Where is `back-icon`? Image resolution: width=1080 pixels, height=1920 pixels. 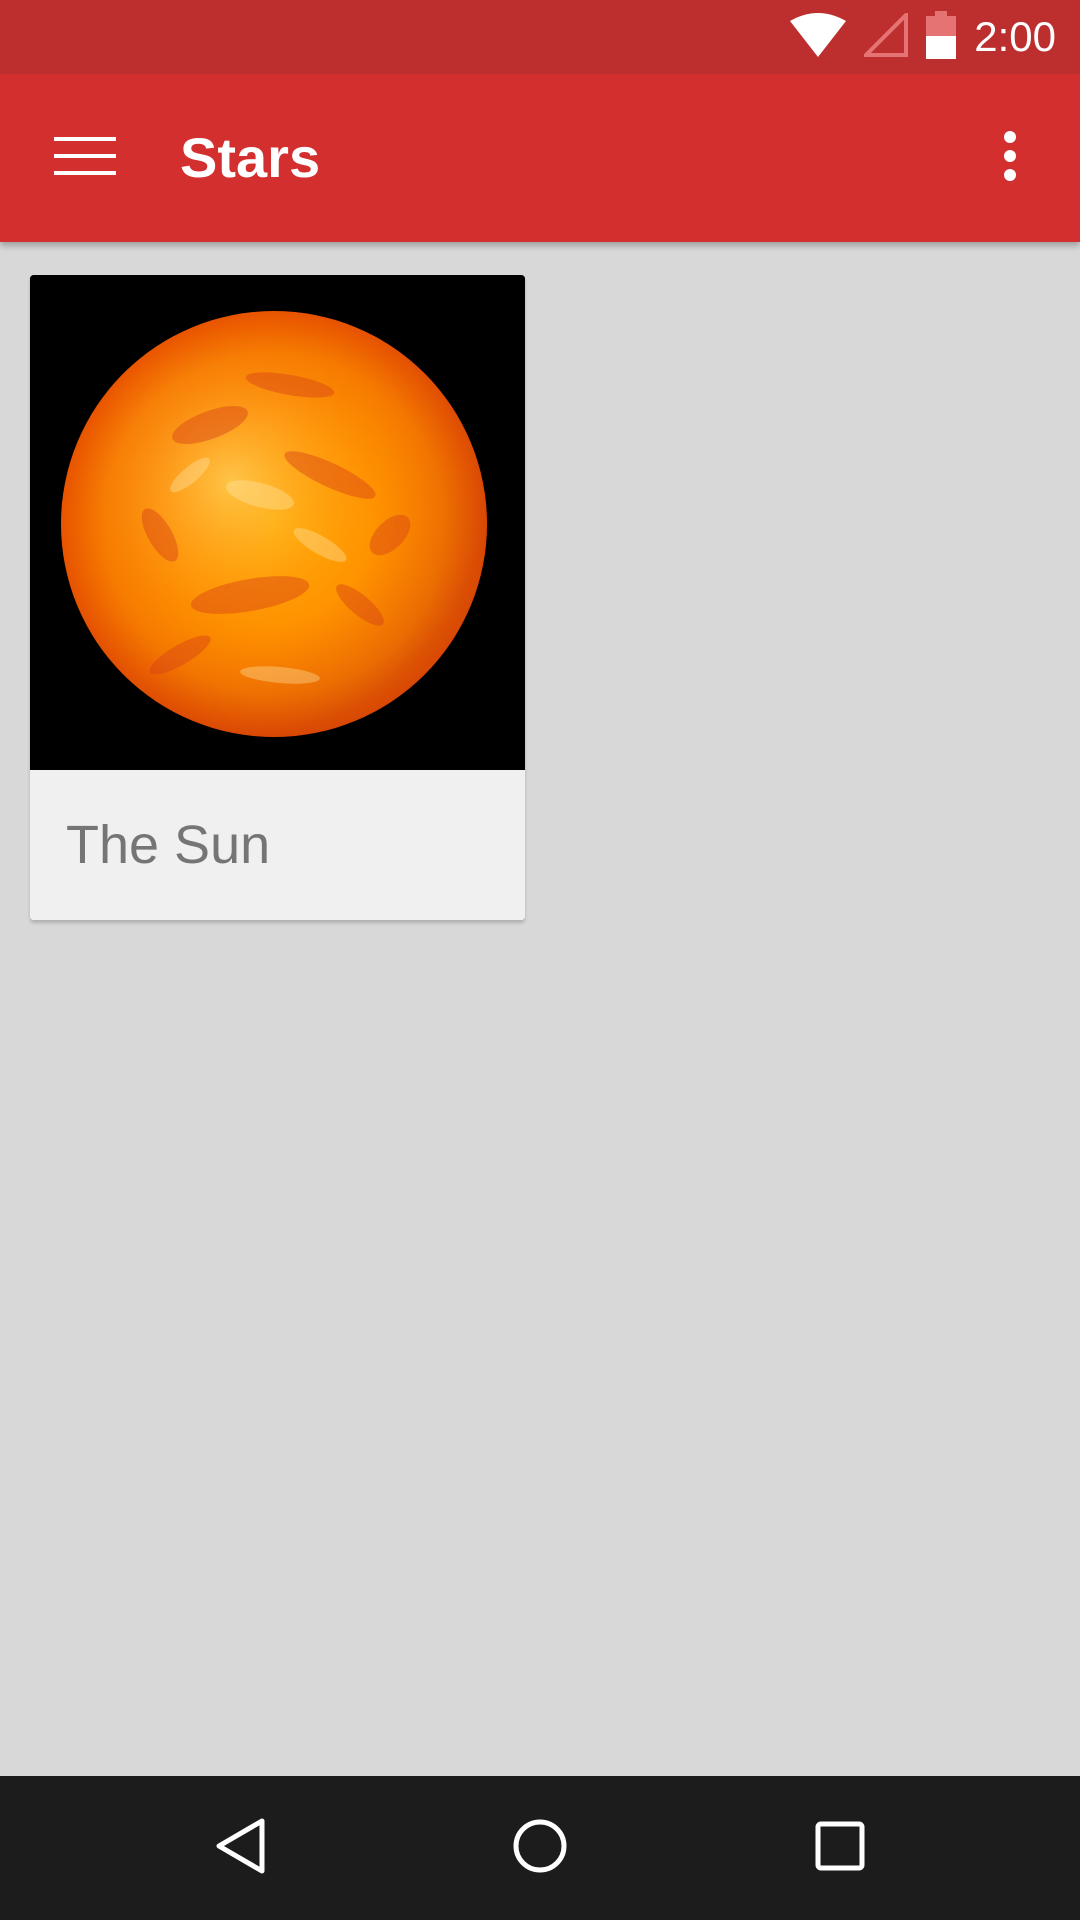 back-icon is located at coordinates (240, 1848).